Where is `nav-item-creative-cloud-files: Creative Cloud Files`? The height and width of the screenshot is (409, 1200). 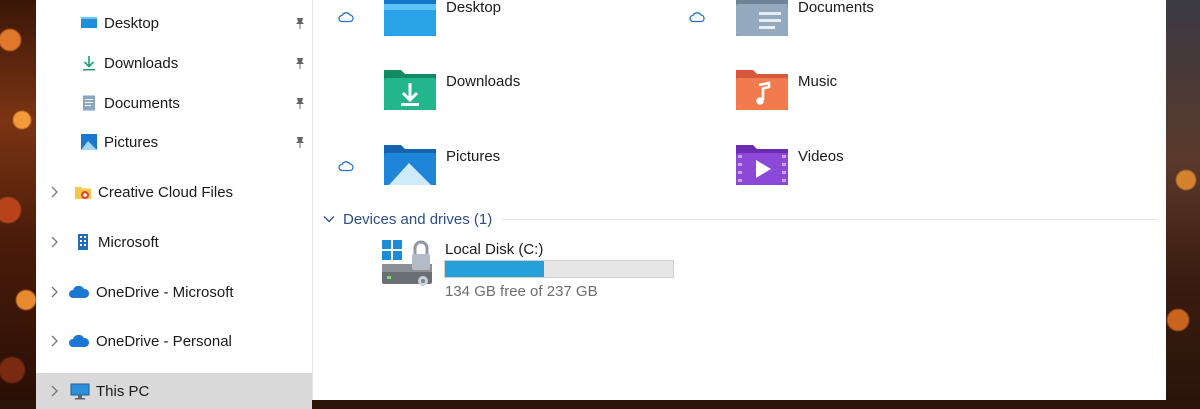
nav-item-creative-cloud-files: Creative Cloud Files is located at coordinates (174, 192).